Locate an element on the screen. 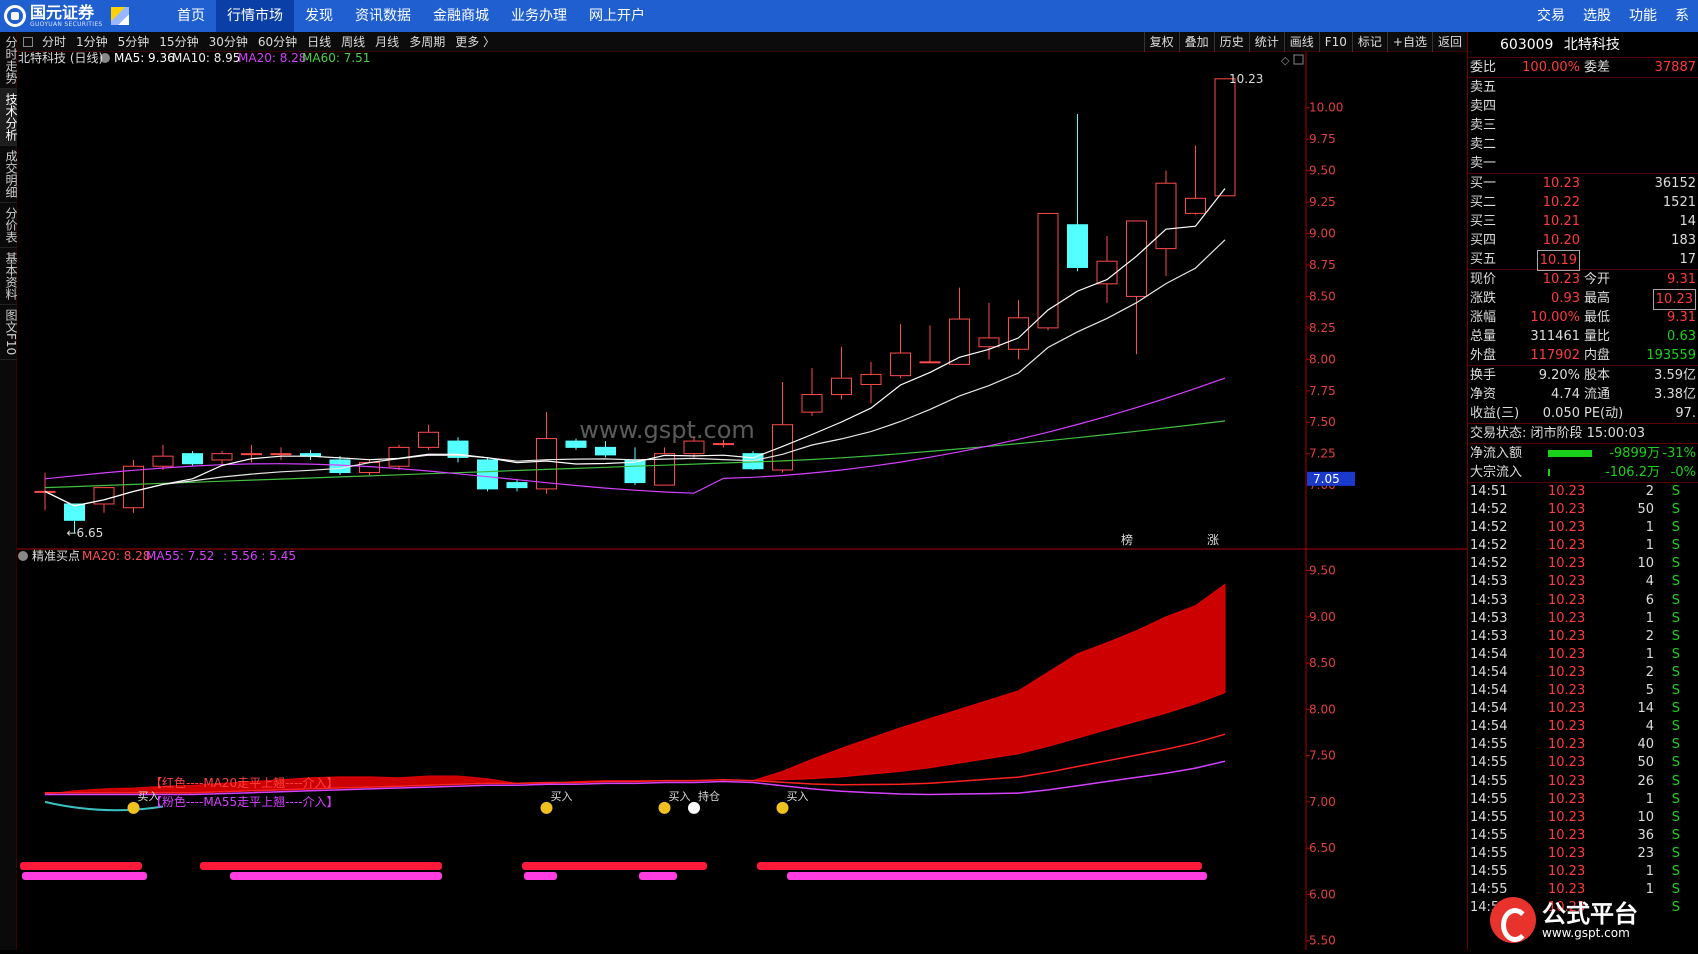 This screenshot has height=954, width=1698. tool-0: 复权 is located at coordinates (1161, 42).